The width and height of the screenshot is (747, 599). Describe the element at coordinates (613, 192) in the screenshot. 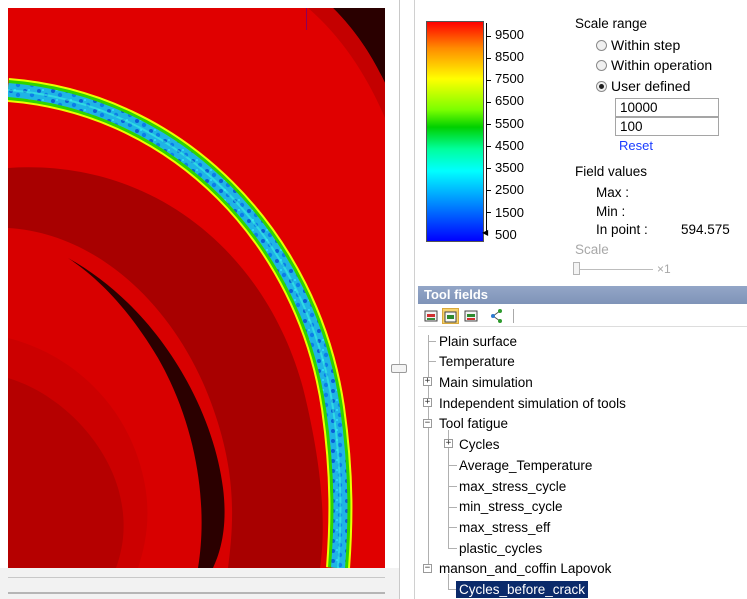

I see `max-label: Max :` at that location.